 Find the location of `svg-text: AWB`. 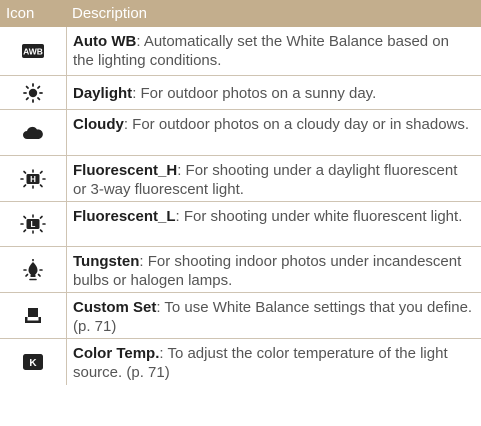

svg-text: AWB is located at coordinates (33, 52).